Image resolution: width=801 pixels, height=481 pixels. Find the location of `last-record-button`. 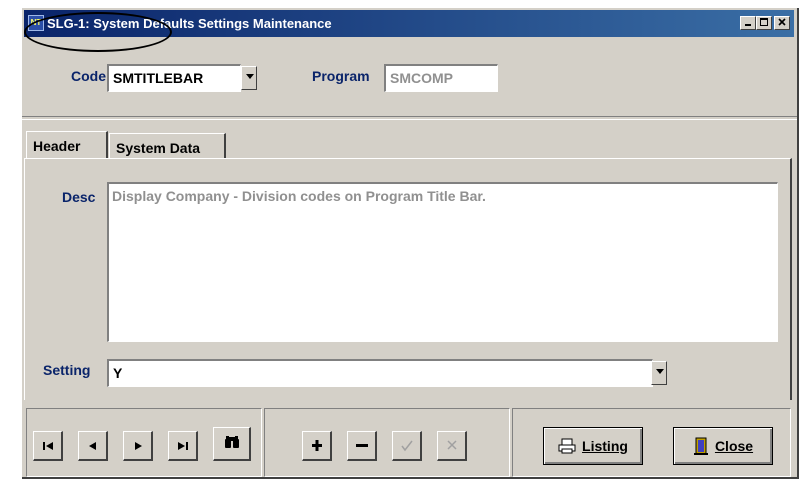

last-record-button is located at coordinates (183, 446).